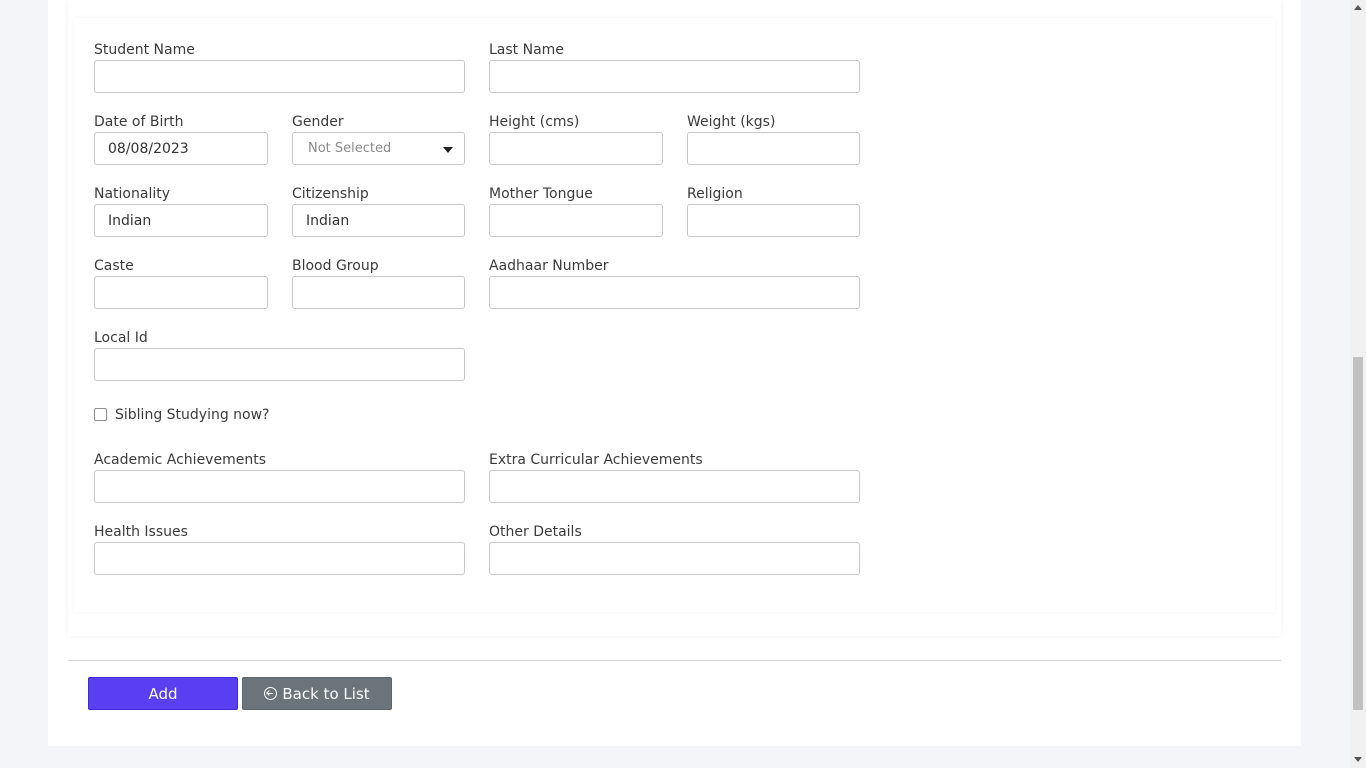  I want to click on gender-select: Not Selected, so click(378, 148).